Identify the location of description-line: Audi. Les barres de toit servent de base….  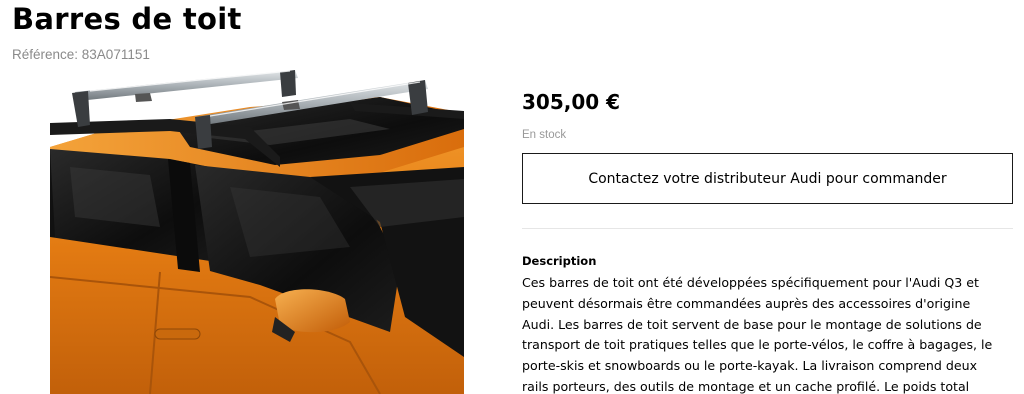
(752, 324).